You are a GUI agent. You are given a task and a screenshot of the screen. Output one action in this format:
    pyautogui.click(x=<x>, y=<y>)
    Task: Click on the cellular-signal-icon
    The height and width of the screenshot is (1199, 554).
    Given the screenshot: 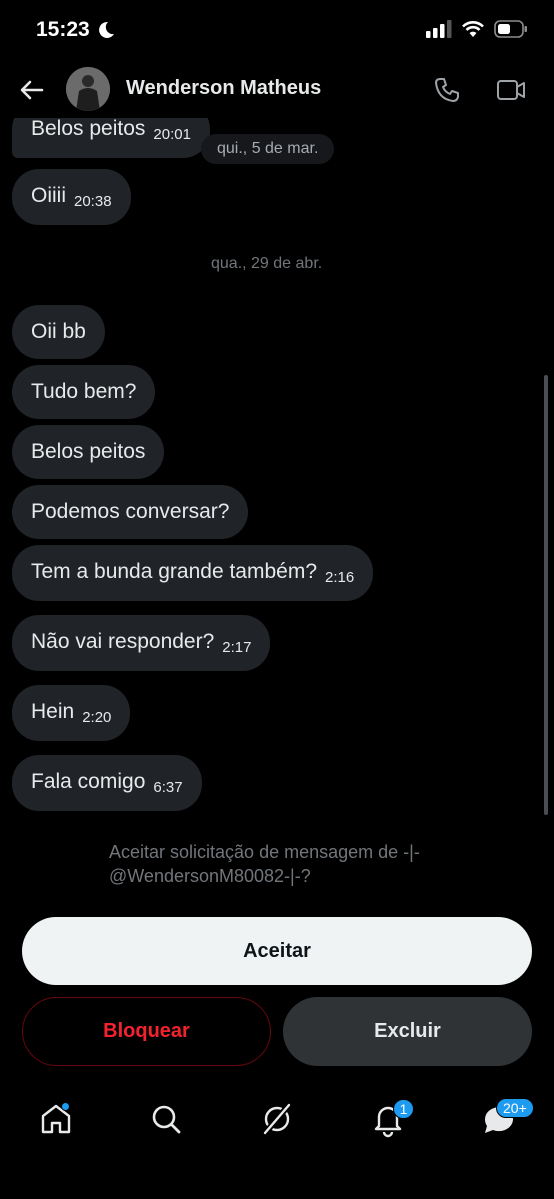 What is the action you would take?
    pyautogui.click(x=439, y=29)
    